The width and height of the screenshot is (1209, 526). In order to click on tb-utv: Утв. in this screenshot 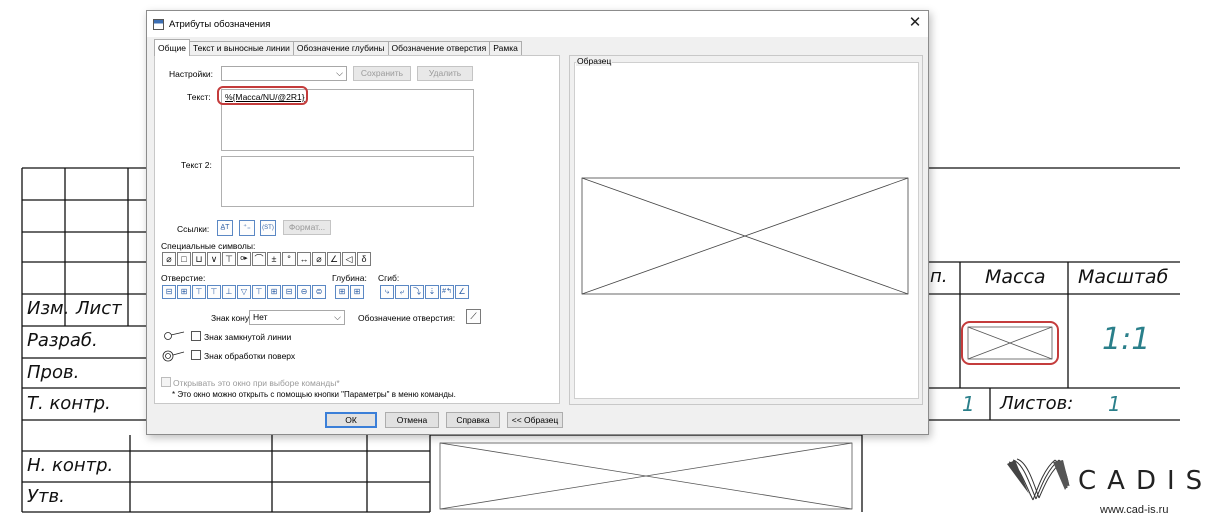, I will do `click(46, 496)`.